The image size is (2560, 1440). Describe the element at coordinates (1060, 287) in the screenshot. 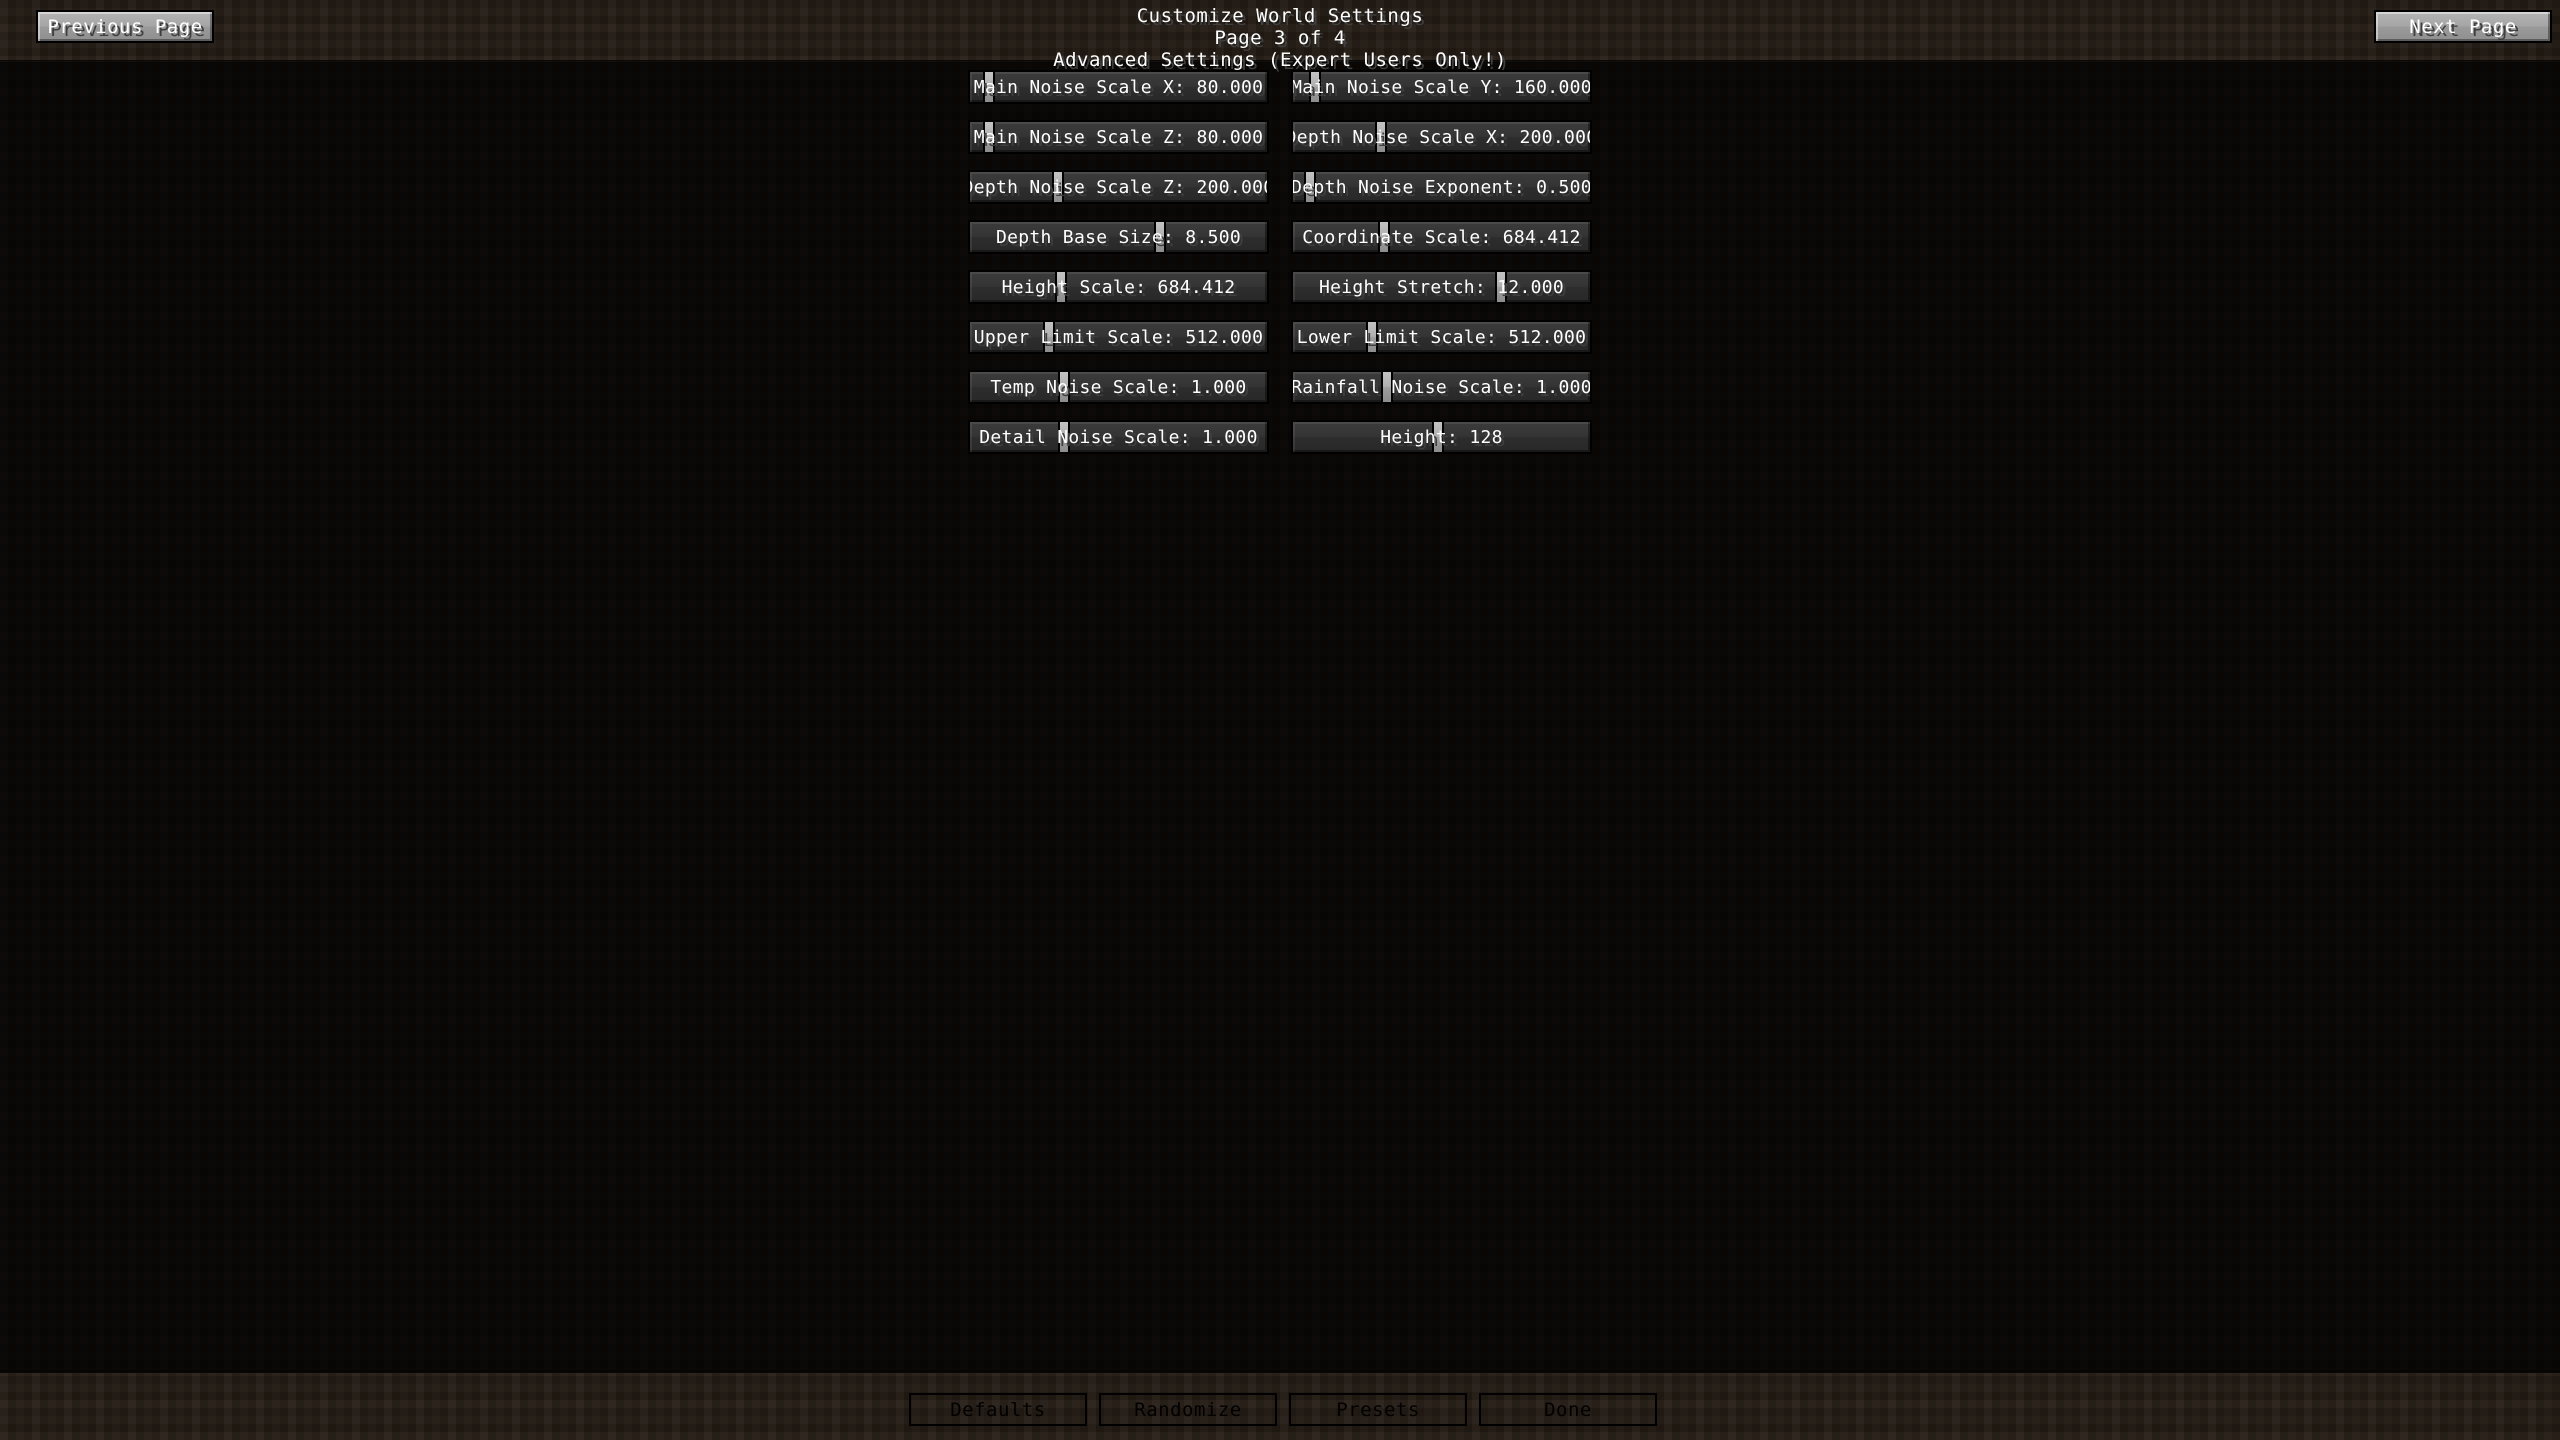

I see `slider-handle-height-scale` at that location.